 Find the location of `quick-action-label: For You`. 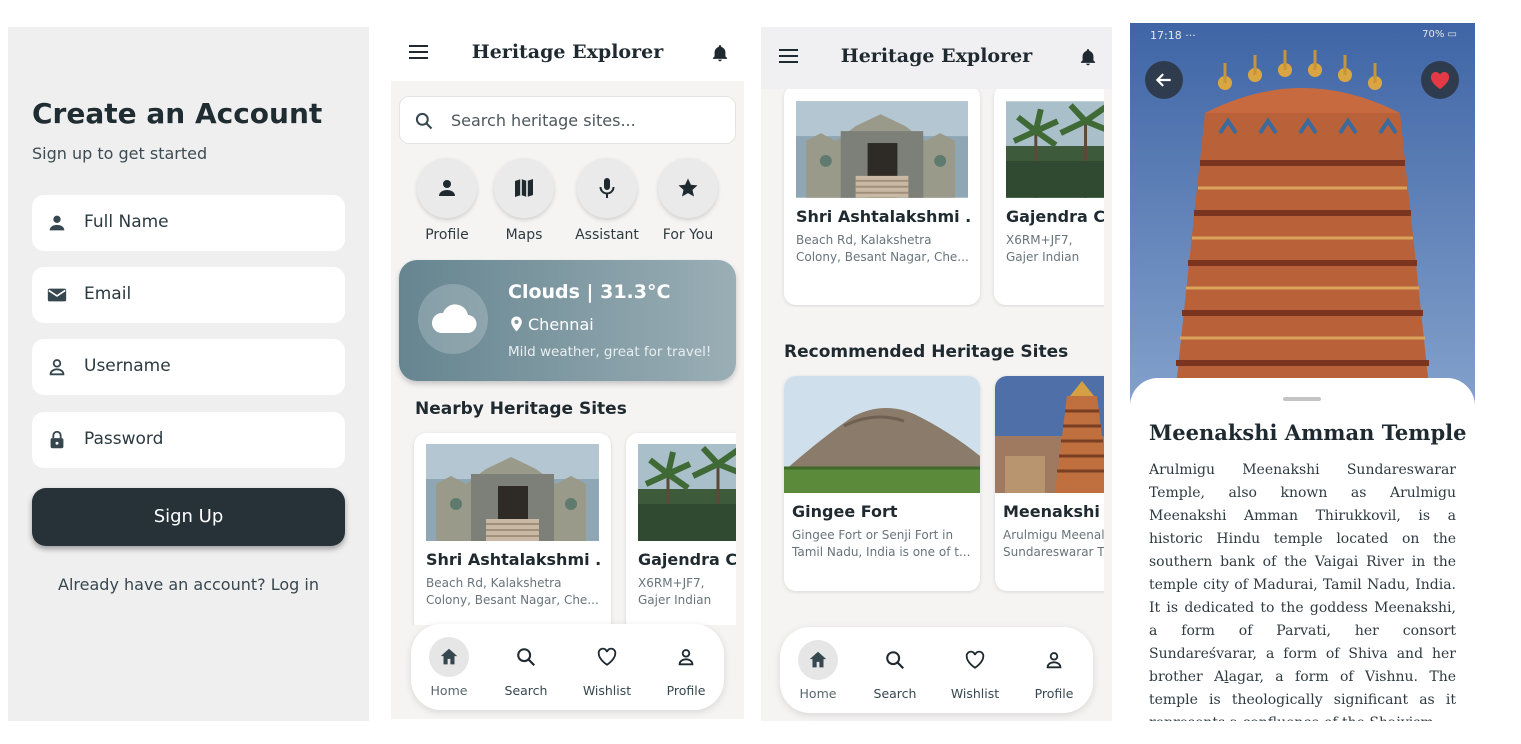

quick-action-label: For You is located at coordinates (688, 235).